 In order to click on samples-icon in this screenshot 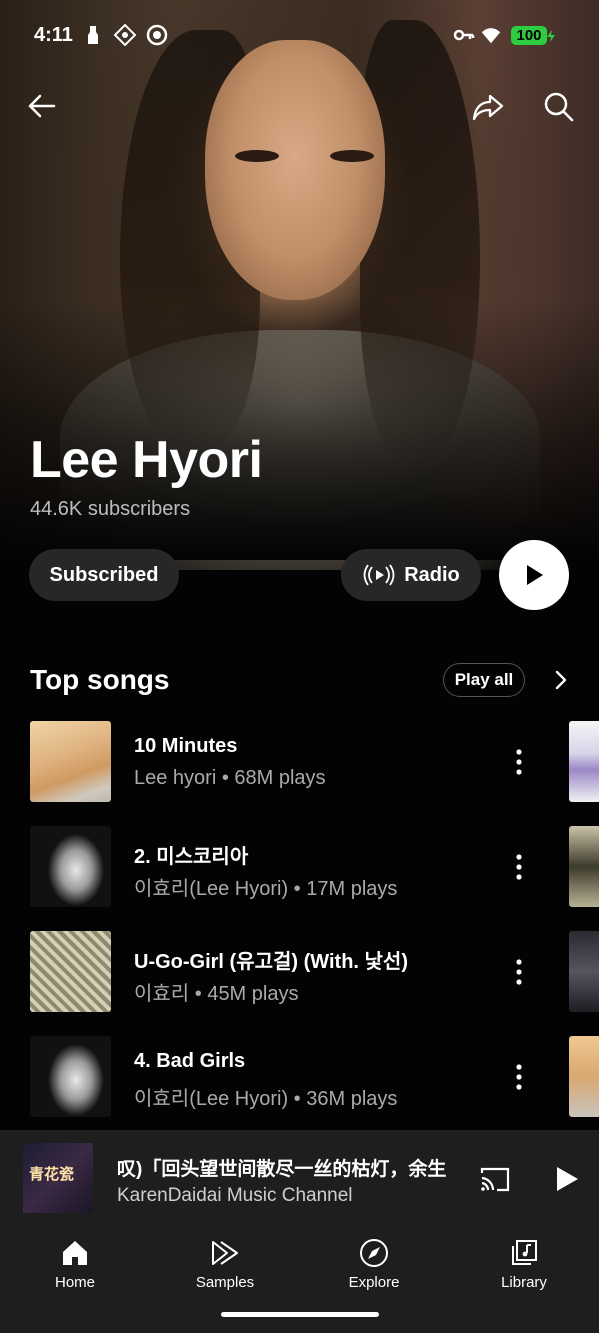, I will do `click(225, 1253)`.